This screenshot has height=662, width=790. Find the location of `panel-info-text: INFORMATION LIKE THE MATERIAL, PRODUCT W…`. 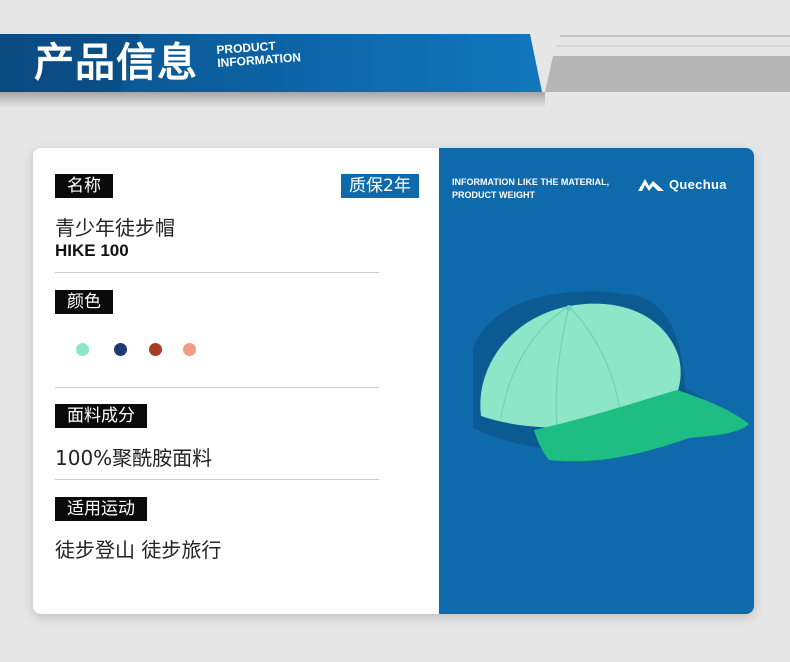

panel-info-text: INFORMATION LIKE THE MATERIAL, PRODUCT W… is located at coordinates (530, 189).